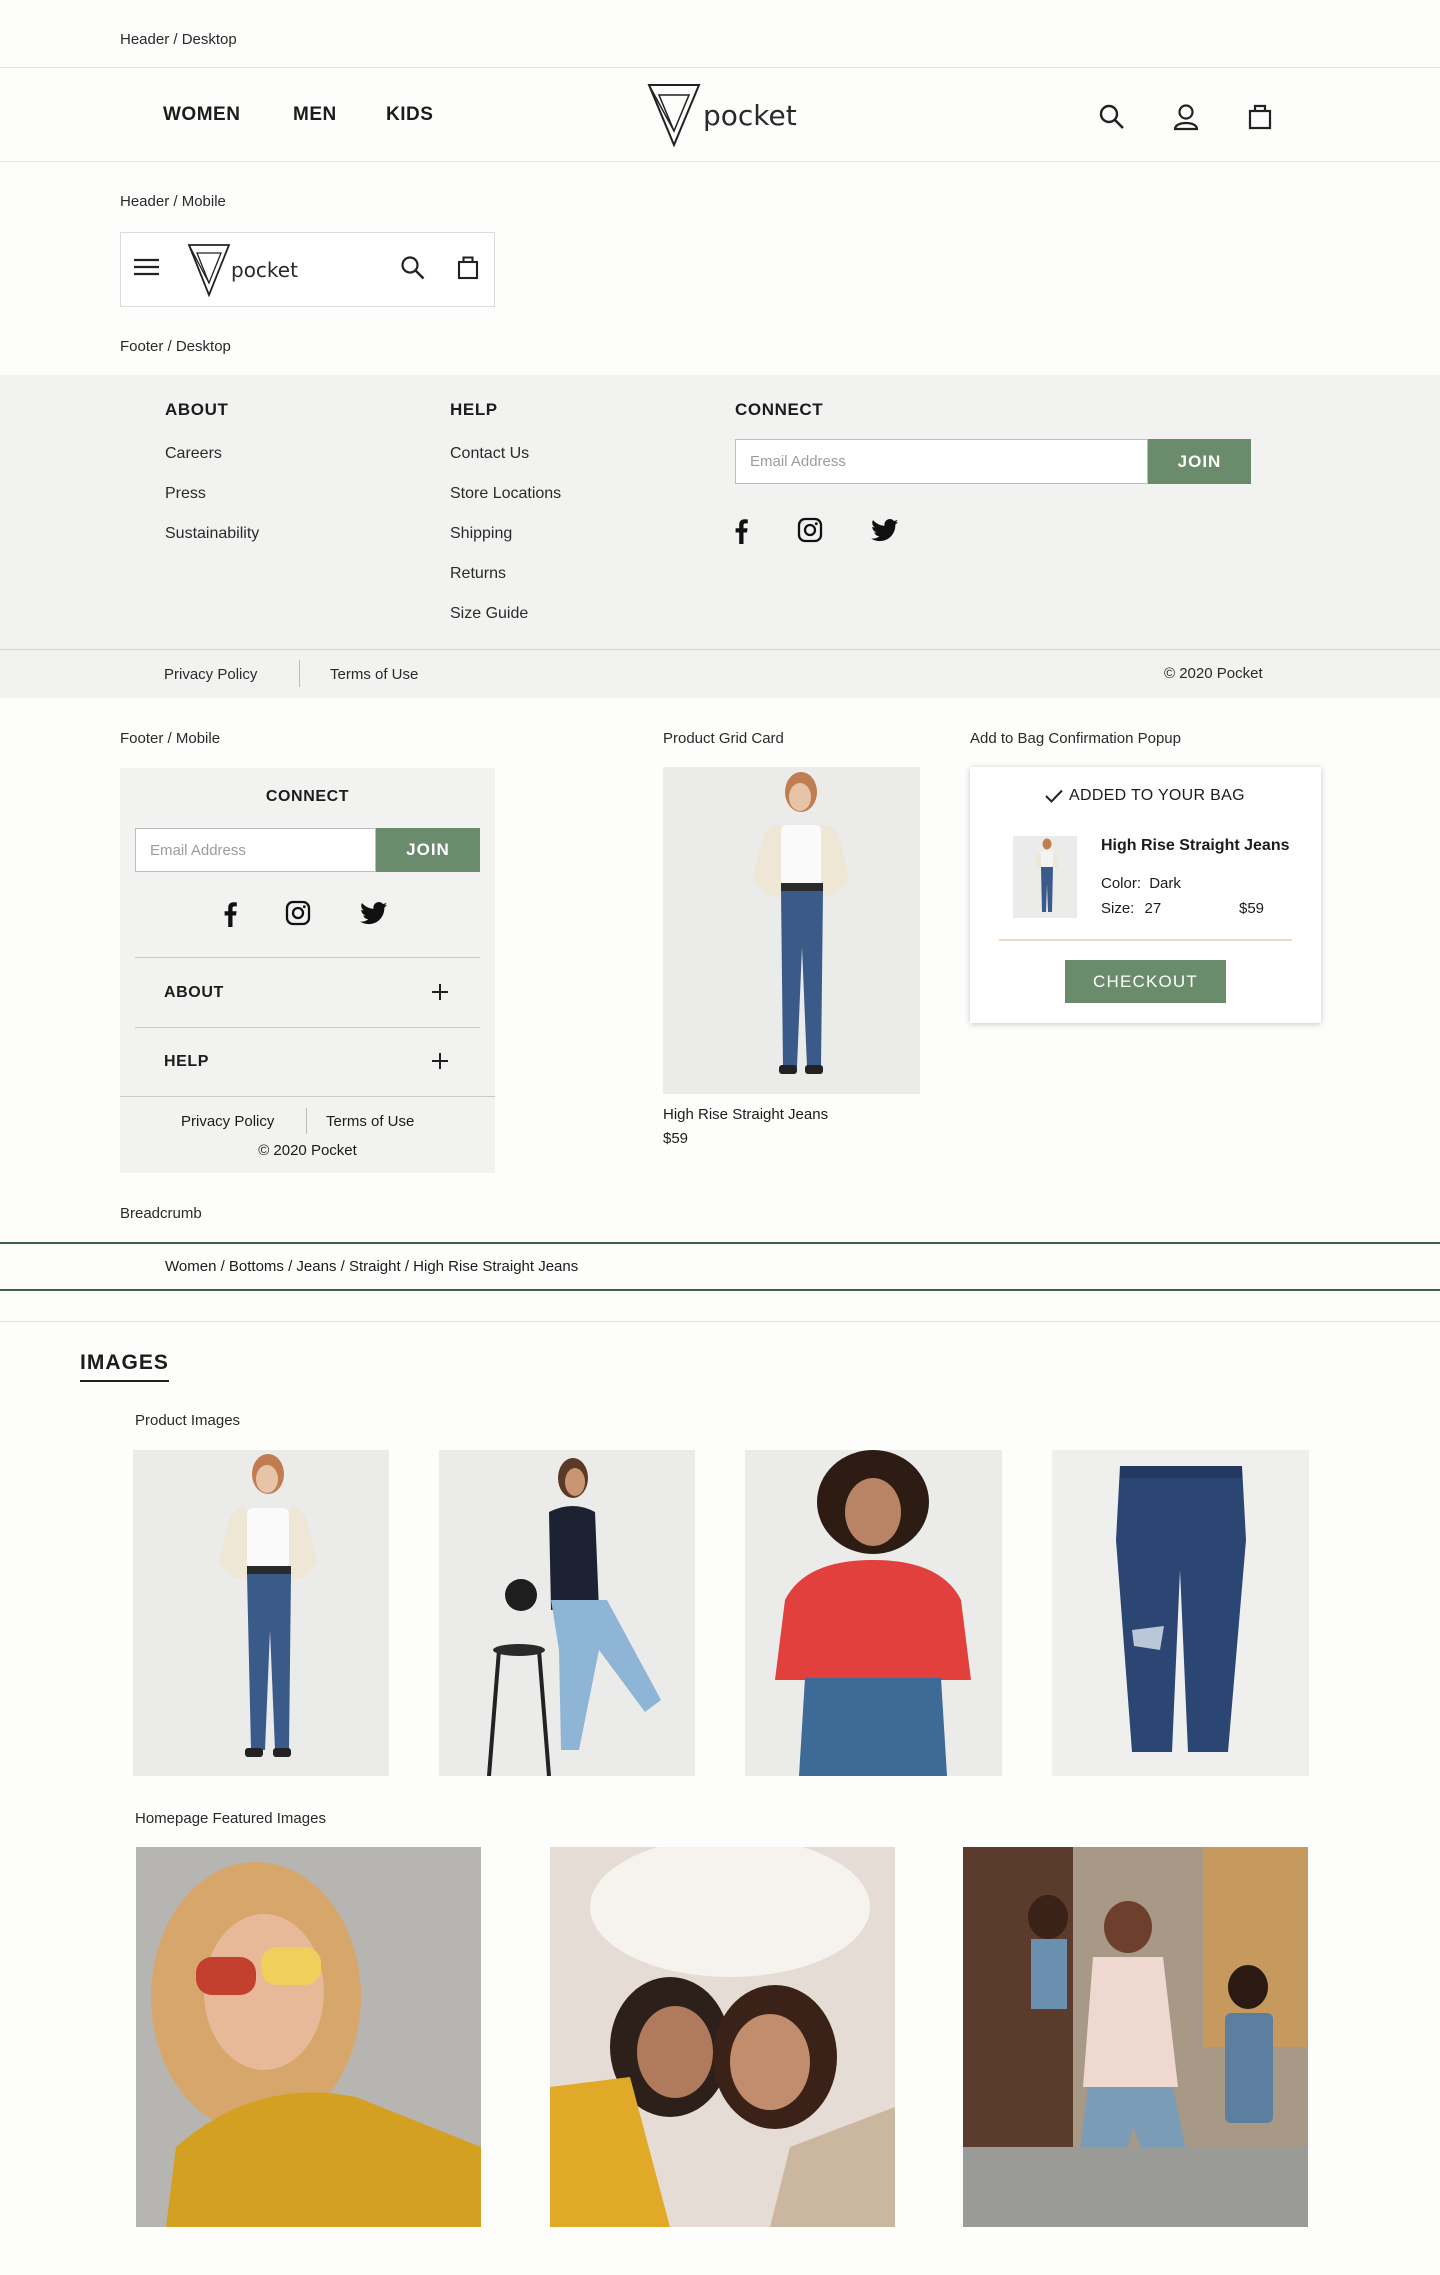 The image size is (1440, 2275). Describe the element at coordinates (489, 454) in the screenshot. I see `footer-link-contact: Contact Us` at that location.